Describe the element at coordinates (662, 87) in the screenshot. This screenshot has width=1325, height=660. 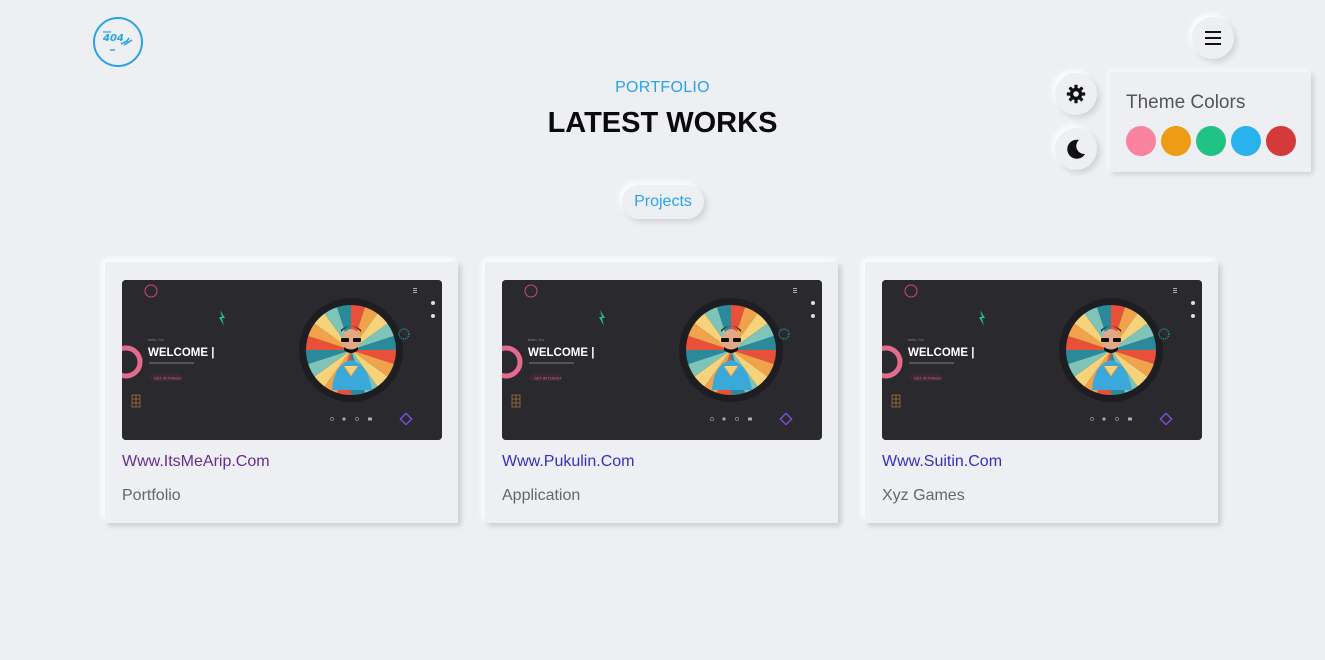
I see `section-subtitle: PORTFOLIO` at that location.